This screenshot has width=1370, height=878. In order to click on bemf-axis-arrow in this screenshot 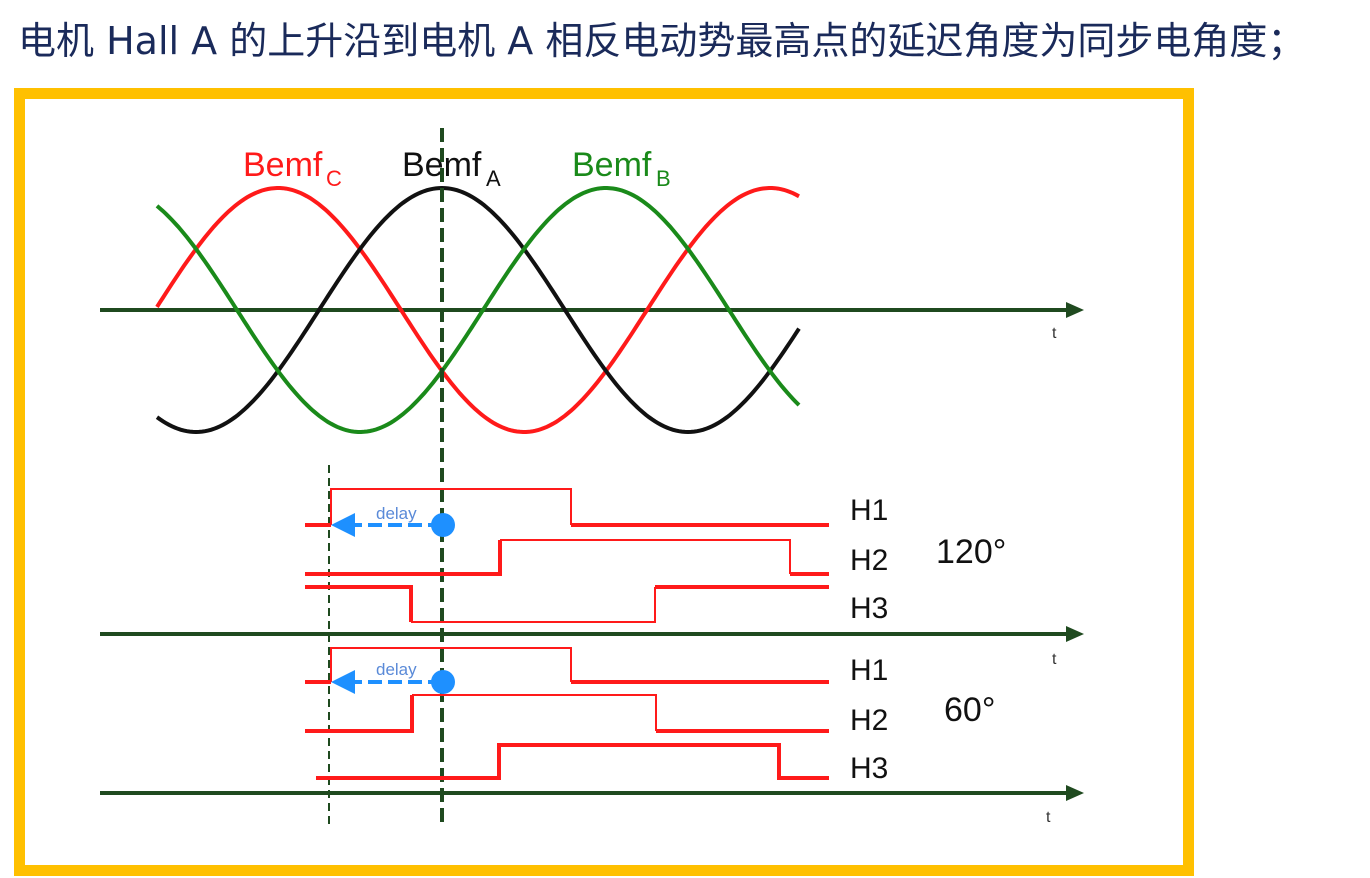, I will do `click(1075, 310)`.